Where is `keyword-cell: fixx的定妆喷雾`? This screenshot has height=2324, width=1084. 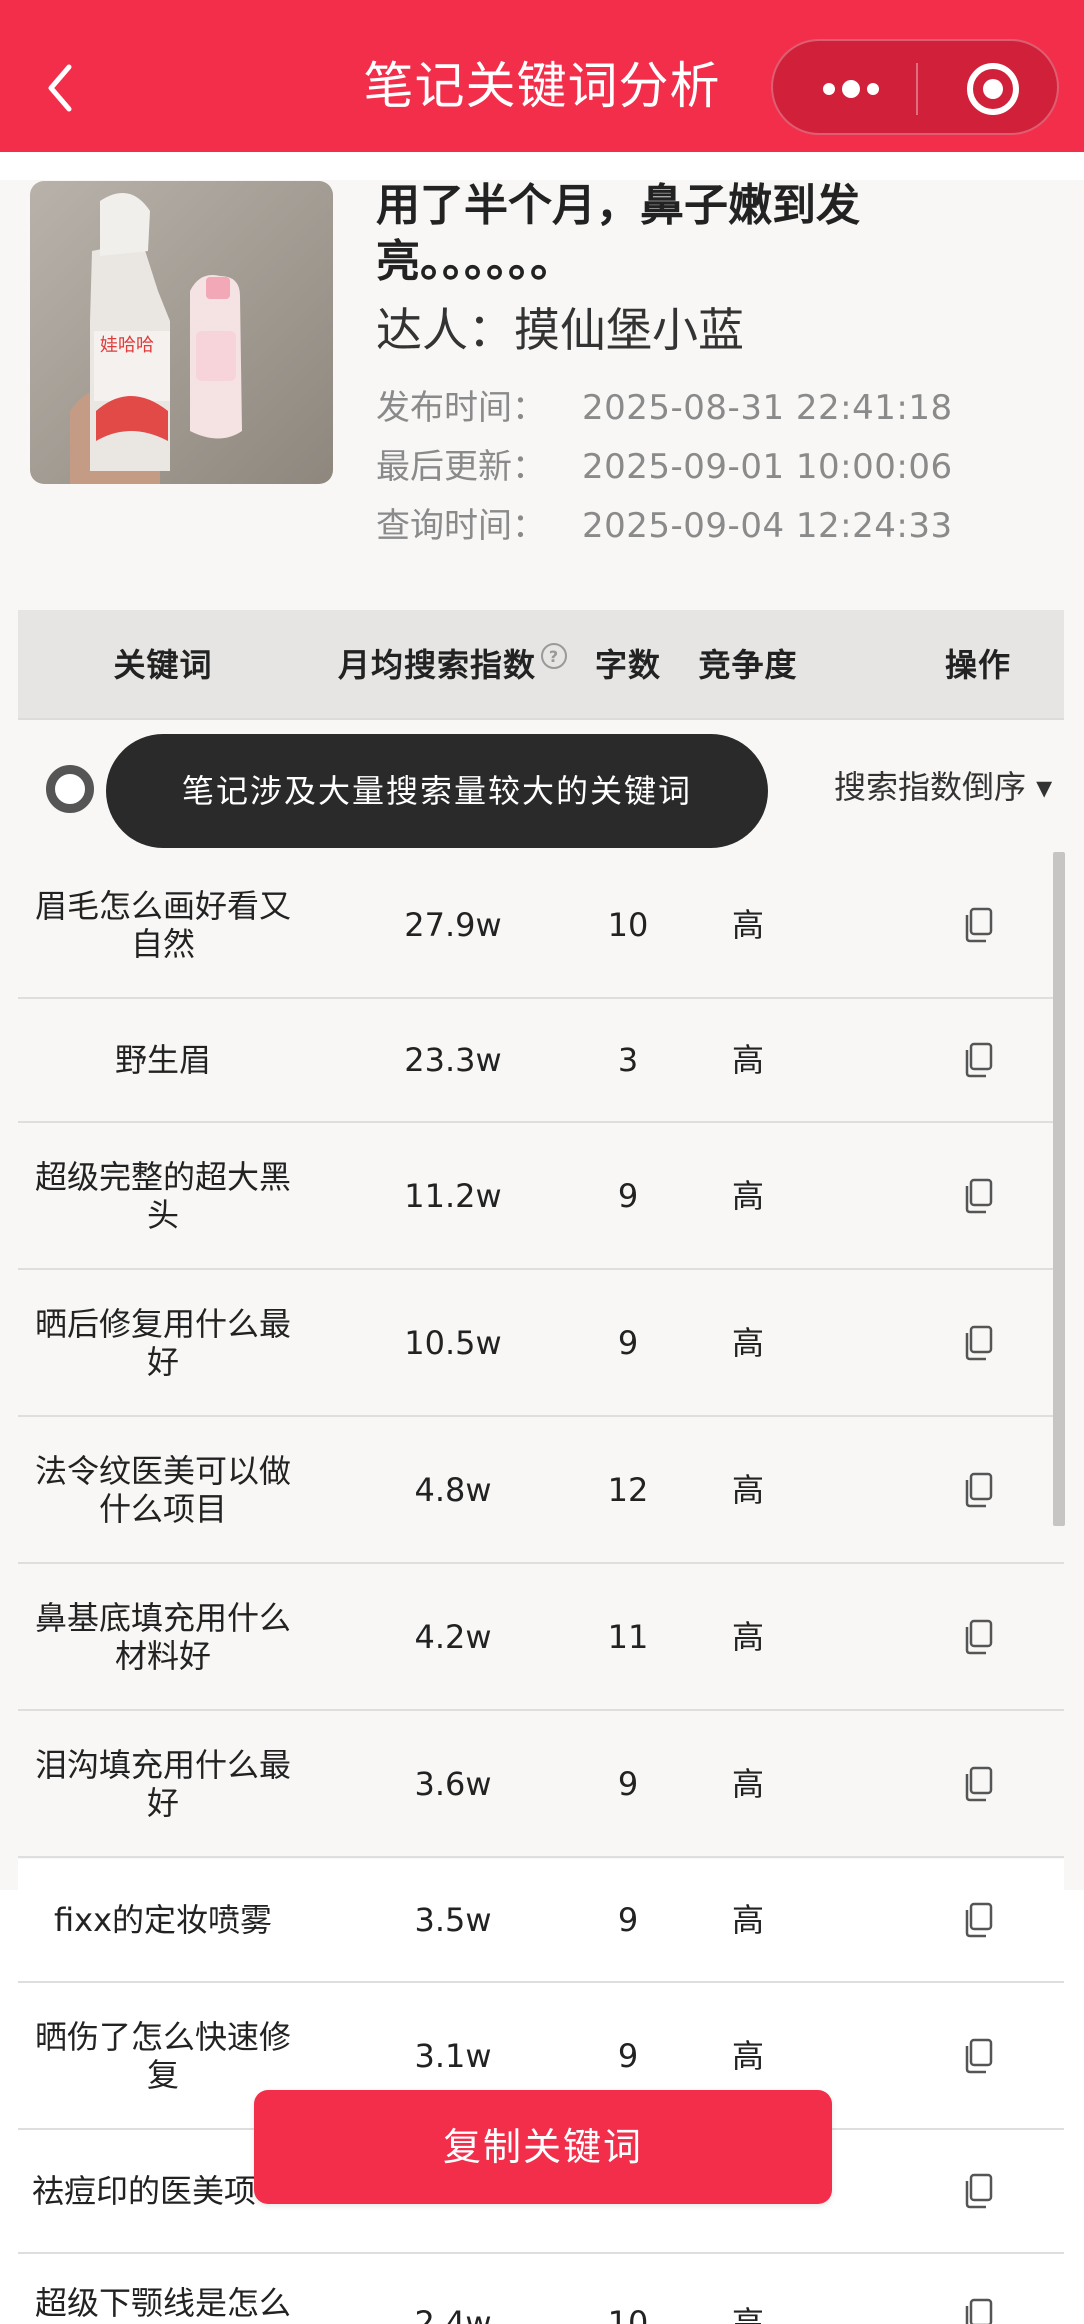 keyword-cell: fixx的定妆喷雾 is located at coordinates (163, 1920).